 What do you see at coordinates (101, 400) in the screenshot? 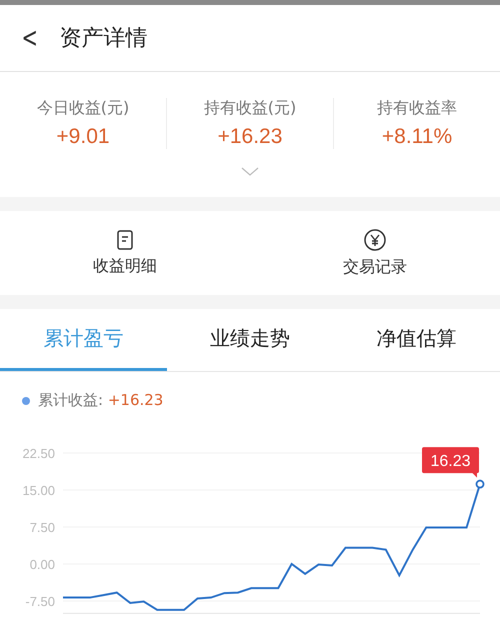
I see `legend-label: 累计收益: +16.23` at bounding box center [101, 400].